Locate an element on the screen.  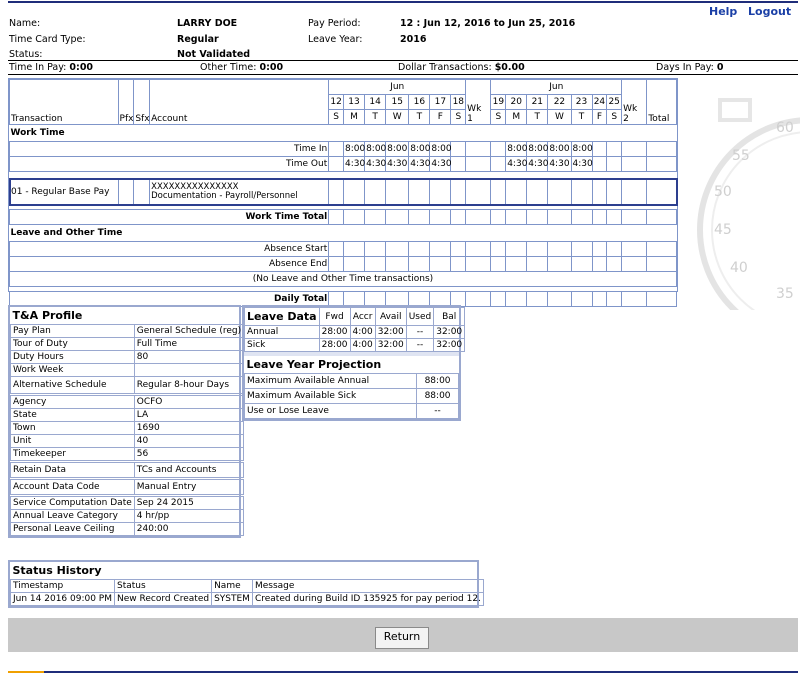
profile-label: Retain Data is located at coordinates (72, 469).